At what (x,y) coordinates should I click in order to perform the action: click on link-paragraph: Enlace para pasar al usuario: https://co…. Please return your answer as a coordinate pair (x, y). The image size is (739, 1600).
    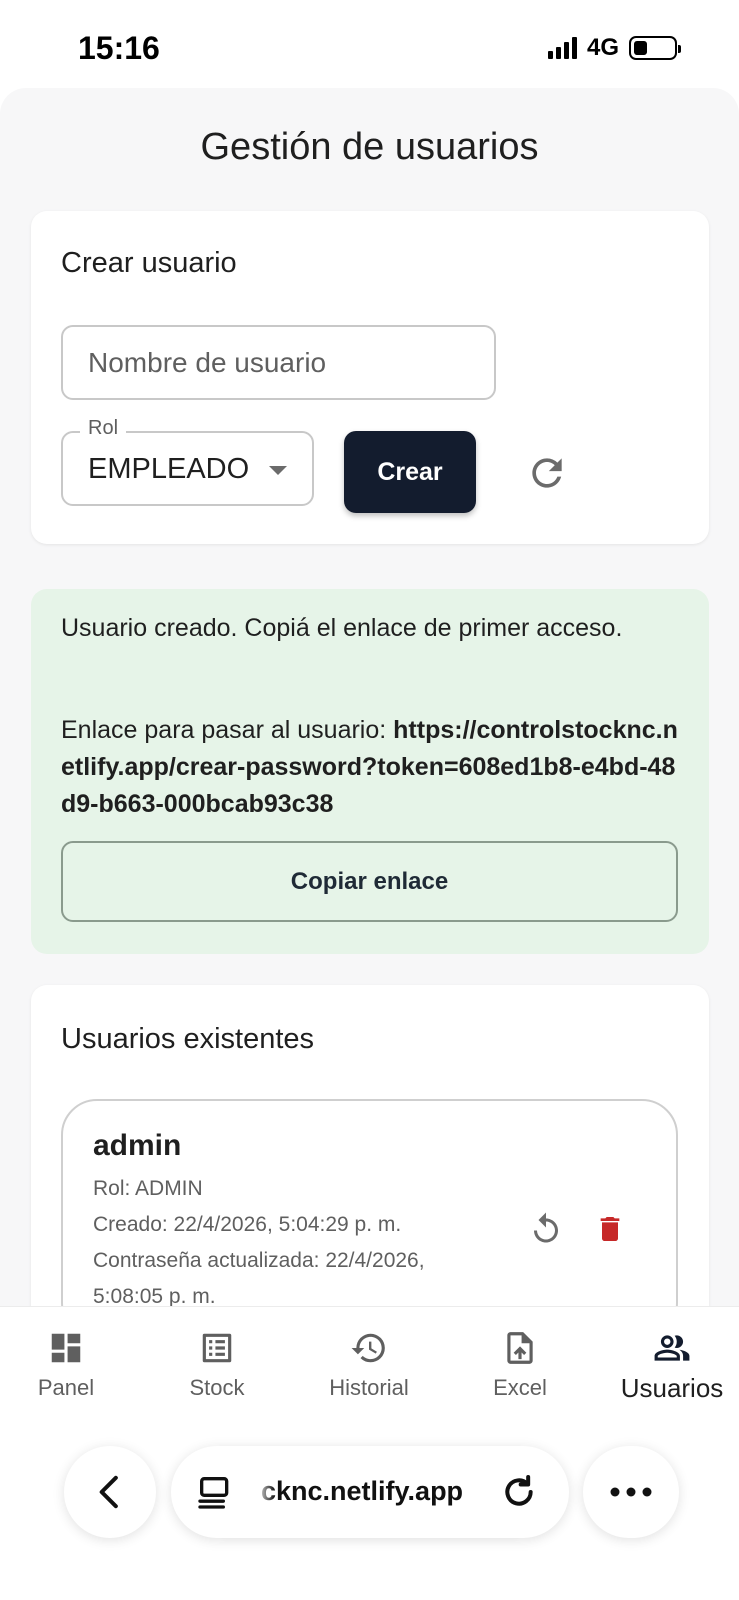
    Looking at the image, I should click on (371, 767).